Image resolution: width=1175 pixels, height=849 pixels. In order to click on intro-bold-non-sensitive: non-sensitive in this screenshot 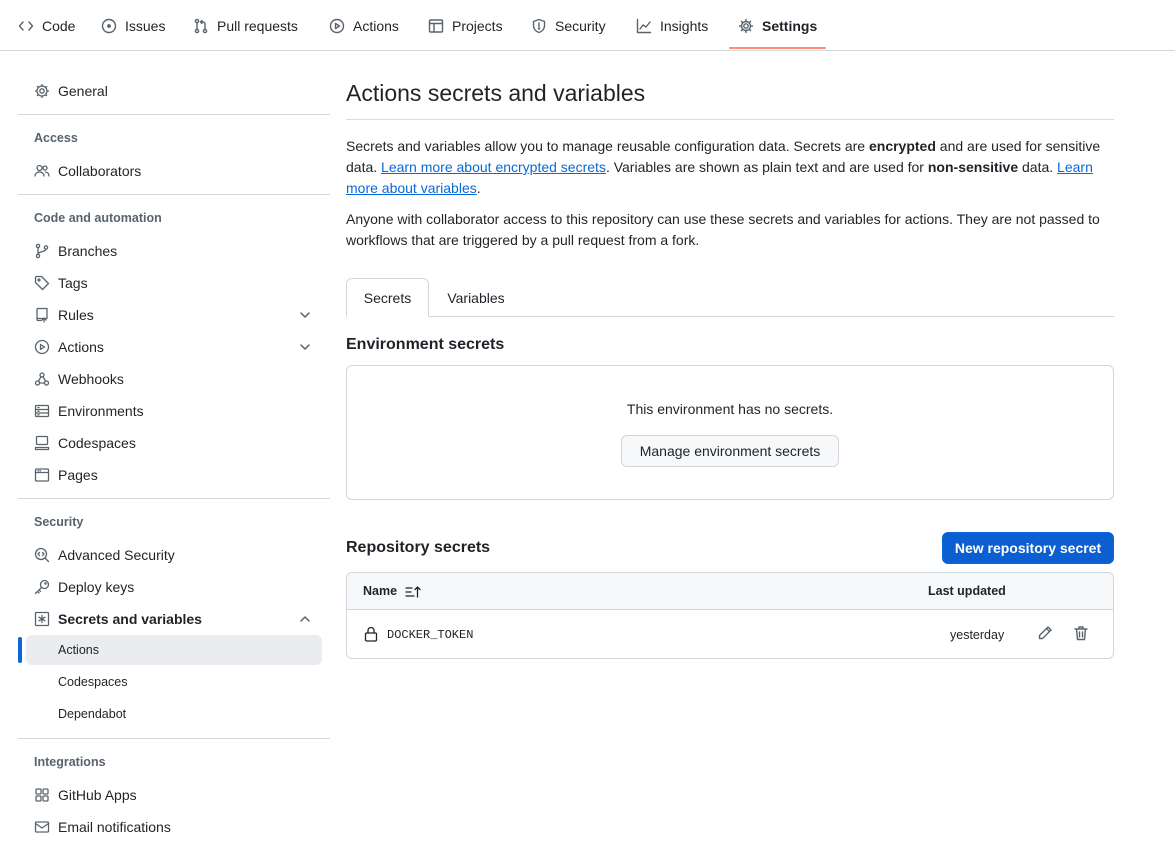, I will do `click(973, 167)`.